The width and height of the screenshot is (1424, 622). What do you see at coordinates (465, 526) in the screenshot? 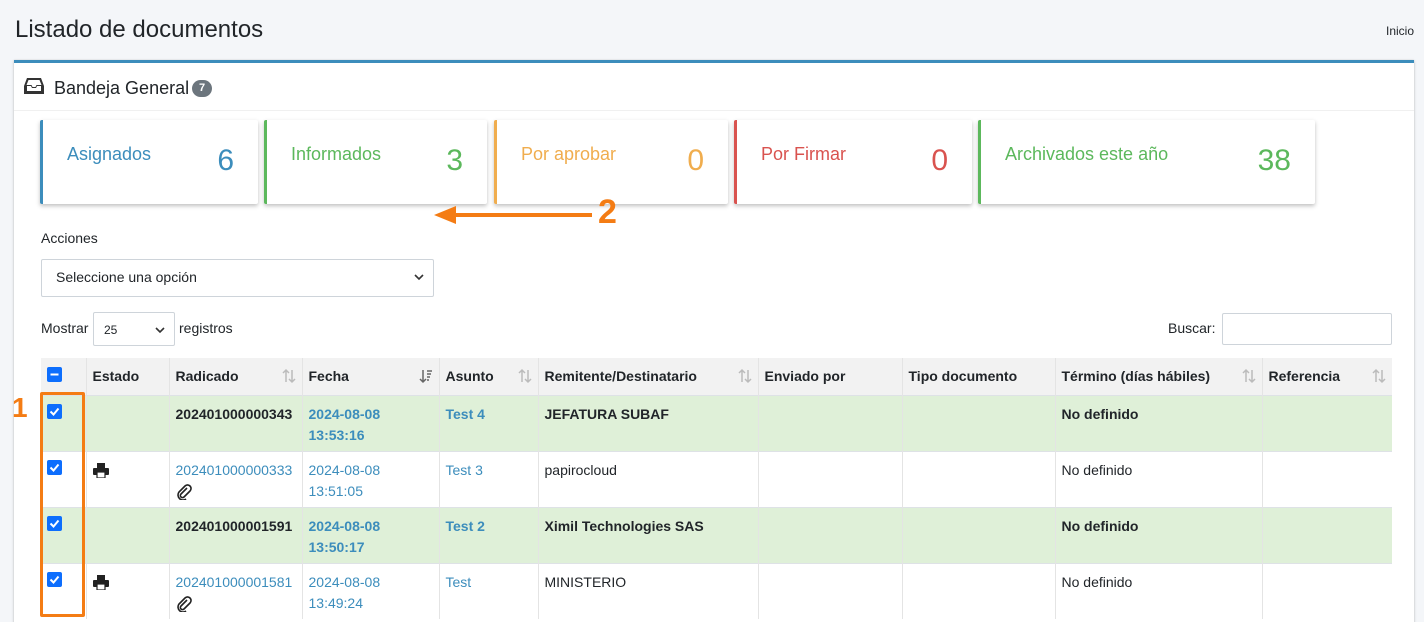
I see `asunto-link: Test 2` at bounding box center [465, 526].